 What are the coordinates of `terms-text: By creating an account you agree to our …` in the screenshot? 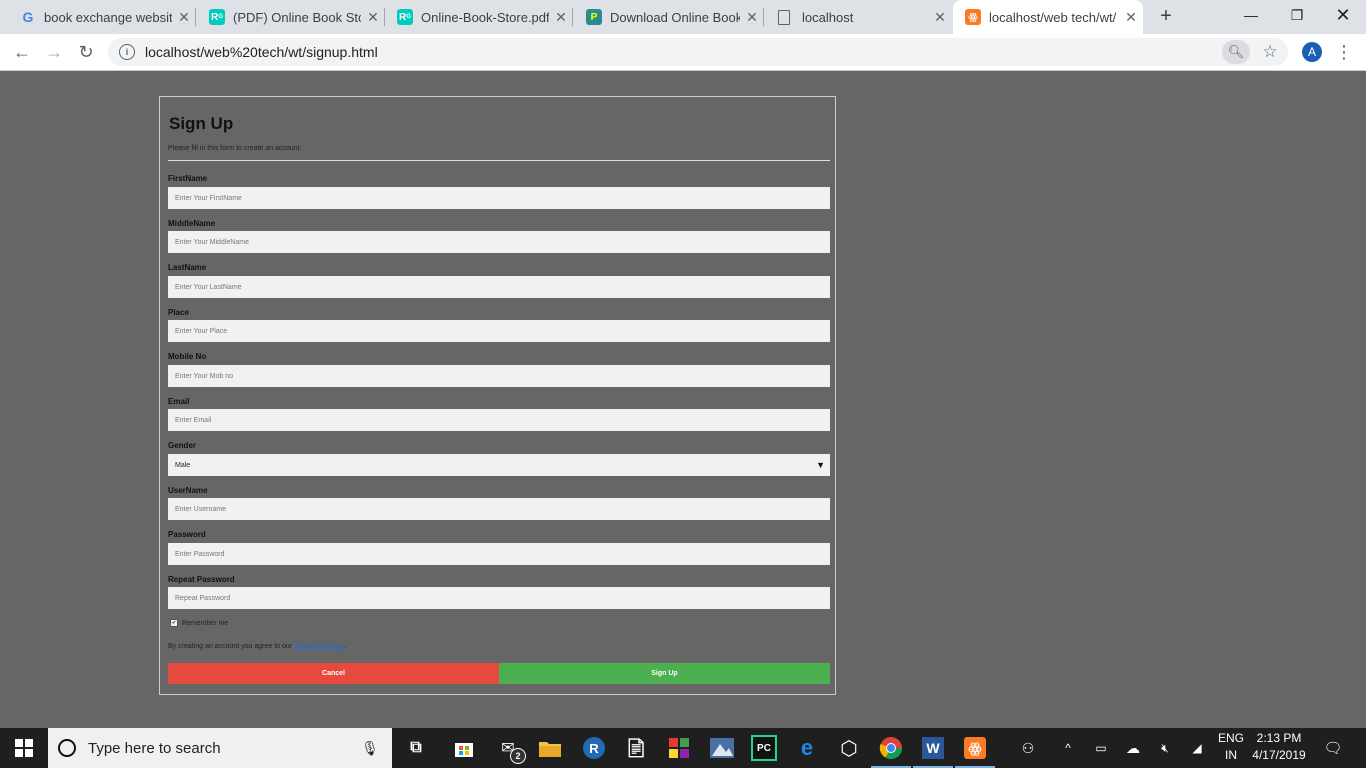 It's located at (257, 646).